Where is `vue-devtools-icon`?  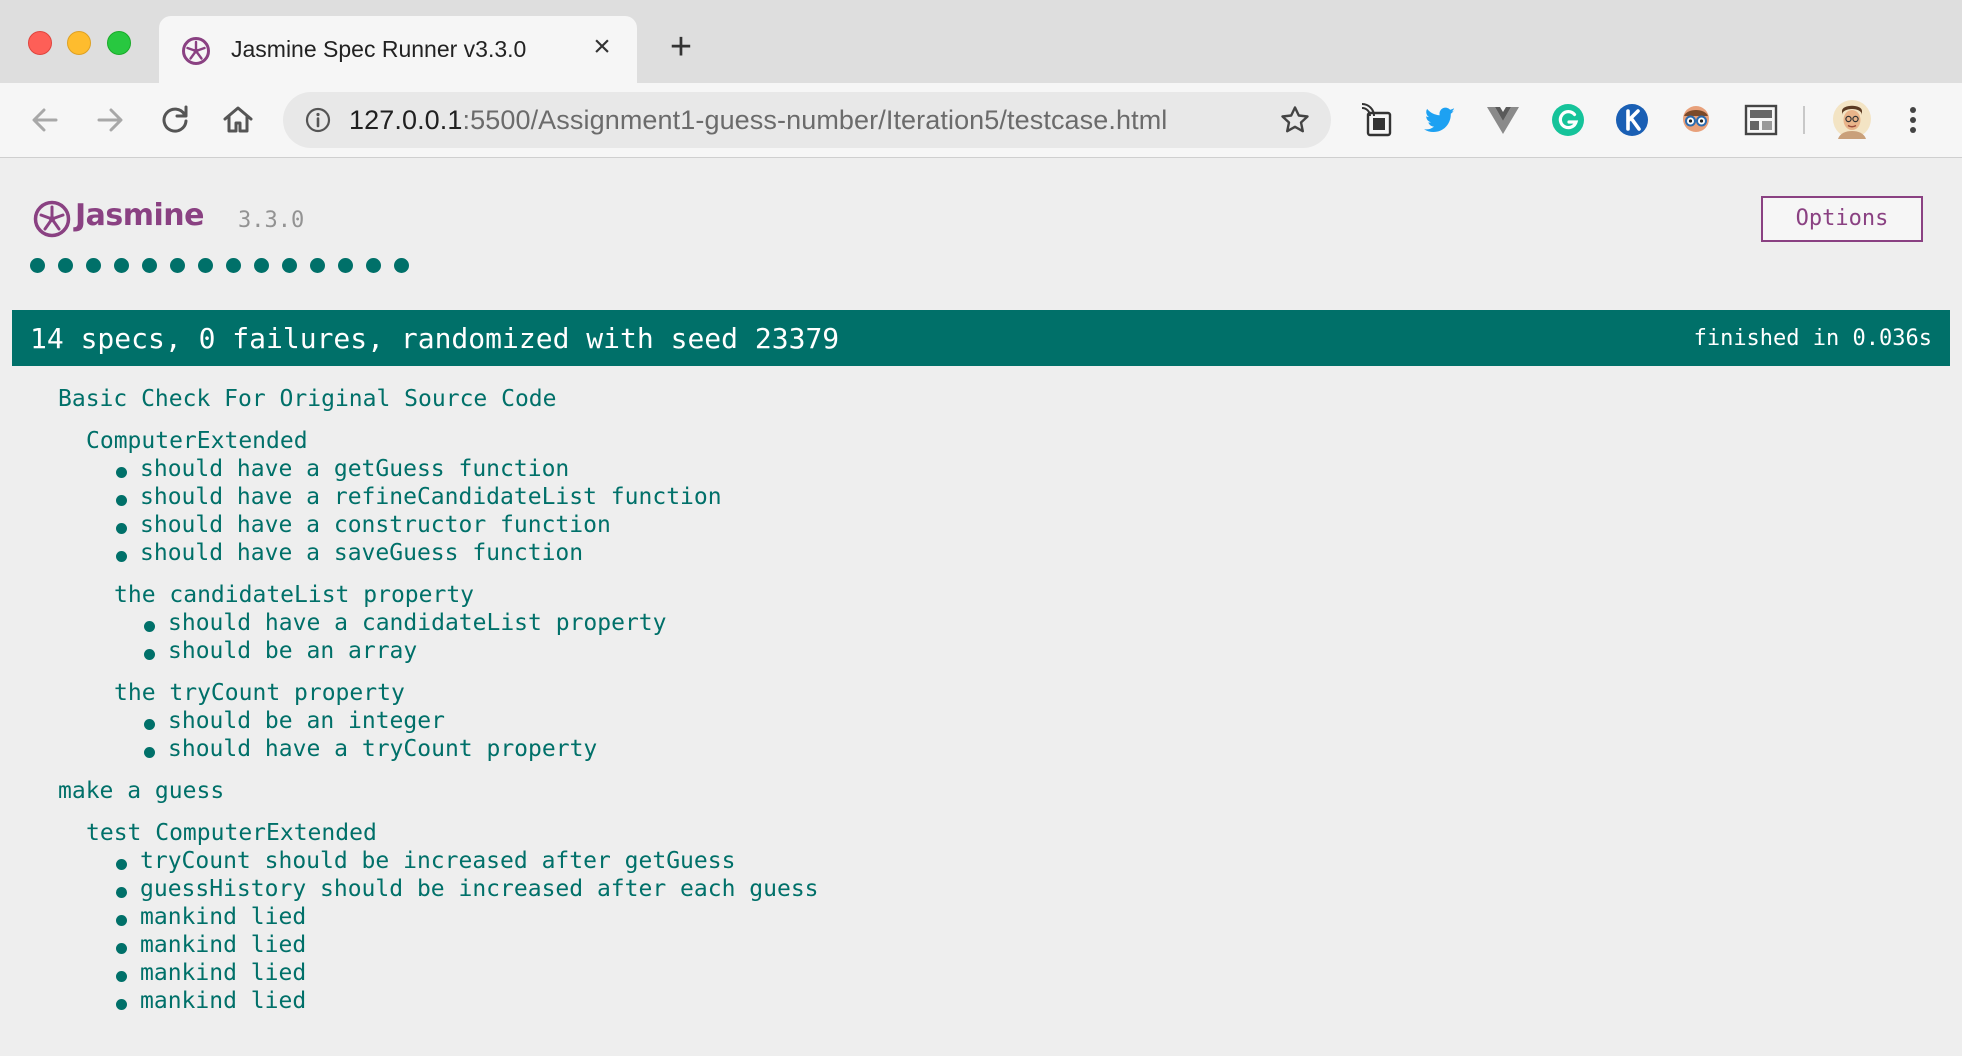 vue-devtools-icon is located at coordinates (1503, 120).